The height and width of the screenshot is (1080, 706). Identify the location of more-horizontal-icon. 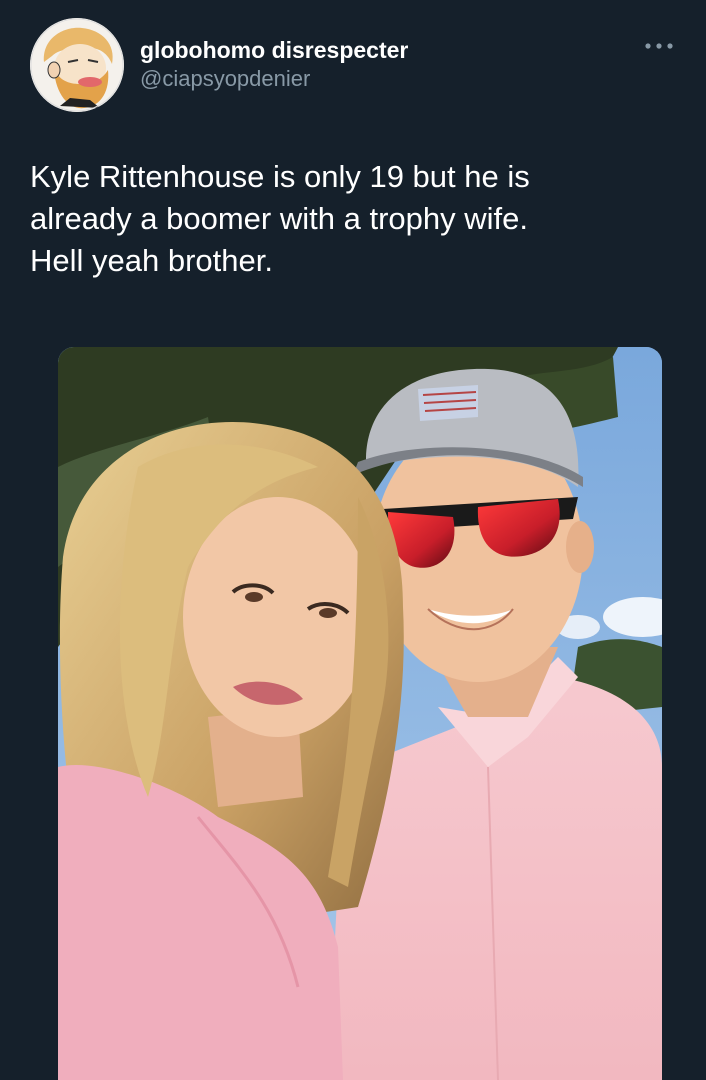
(659, 46).